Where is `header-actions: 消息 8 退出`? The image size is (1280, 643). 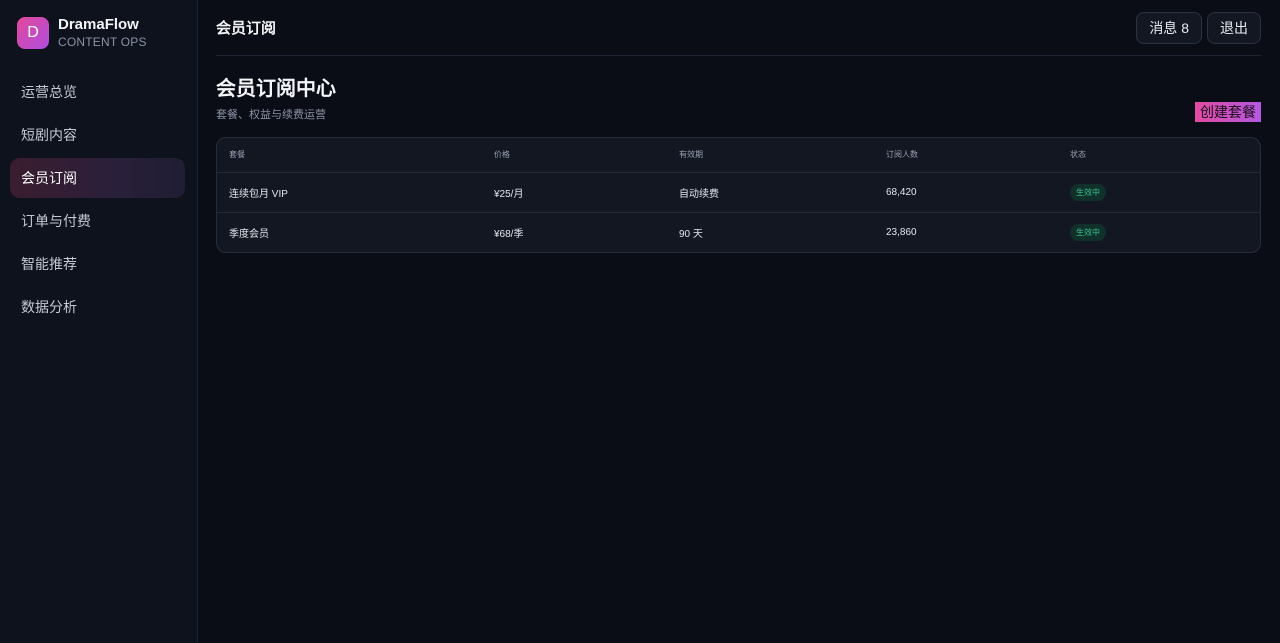
header-actions: 消息 8 退出 is located at coordinates (1198, 27).